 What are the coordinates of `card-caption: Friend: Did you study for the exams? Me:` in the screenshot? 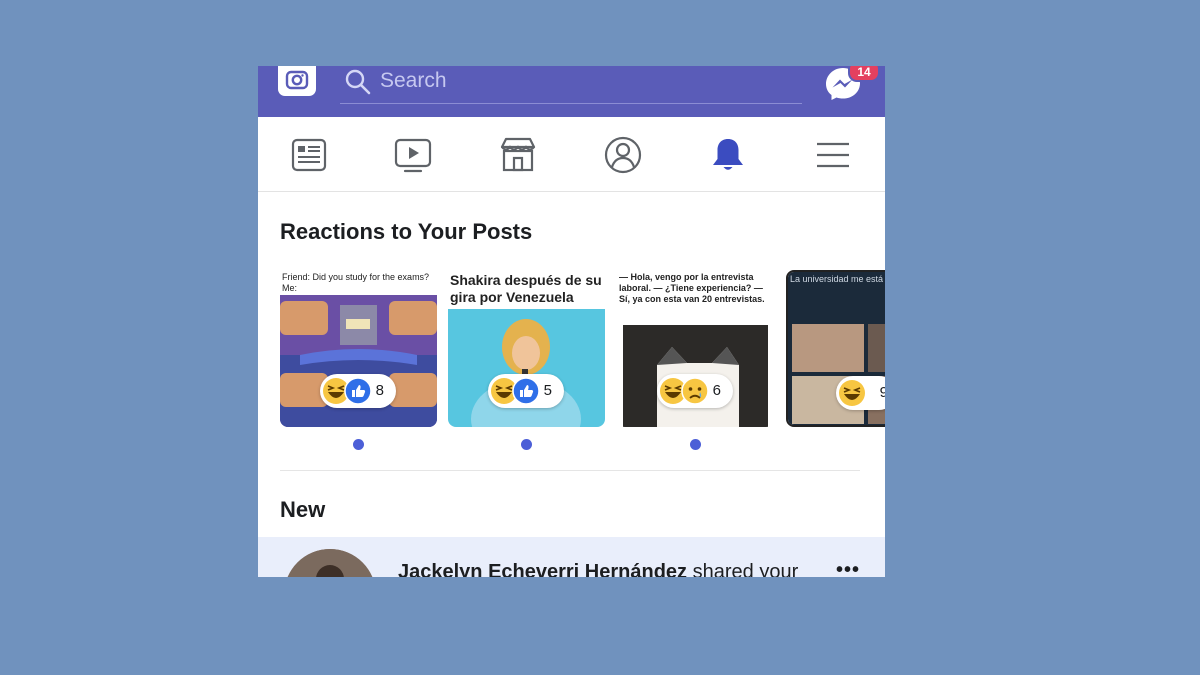 It's located at (356, 282).